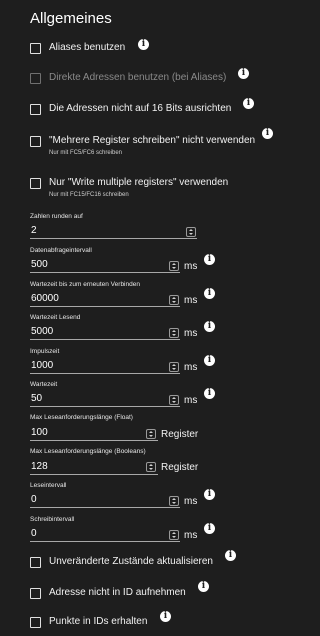 The width and height of the screenshot is (320, 636). Describe the element at coordinates (88, 451) in the screenshot. I see `max-read-bool-label: Max Leseanforderungslänge (Booleans)` at that location.